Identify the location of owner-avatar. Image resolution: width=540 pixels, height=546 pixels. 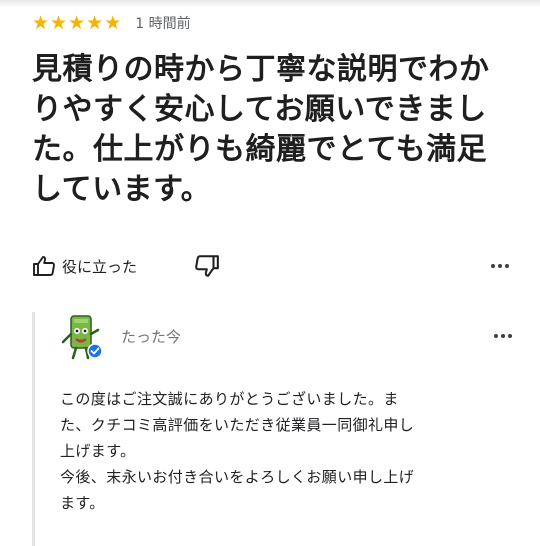
(82, 338).